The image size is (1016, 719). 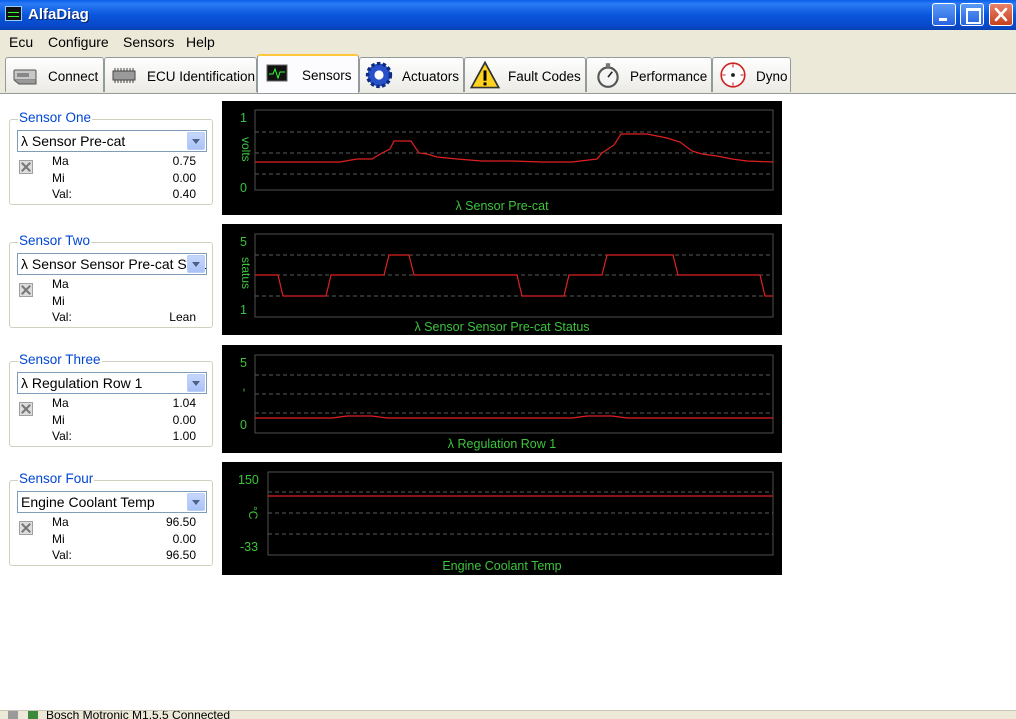 What do you see at coordinates (249, 547) in the screenshot?
I see `y-min-label: -33` at bounding box center [249, 547].